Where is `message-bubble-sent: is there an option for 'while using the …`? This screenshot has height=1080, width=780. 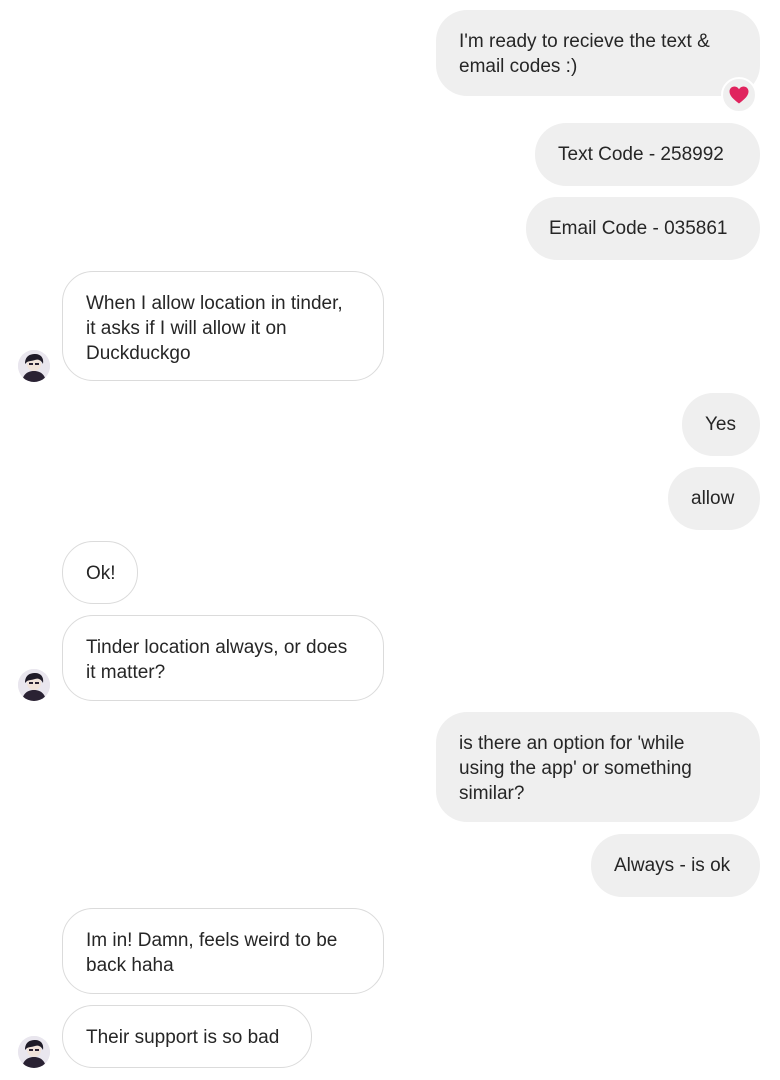 message-bubble-sent: is there an option for 'while using the … is located at coordinates (598, 767).